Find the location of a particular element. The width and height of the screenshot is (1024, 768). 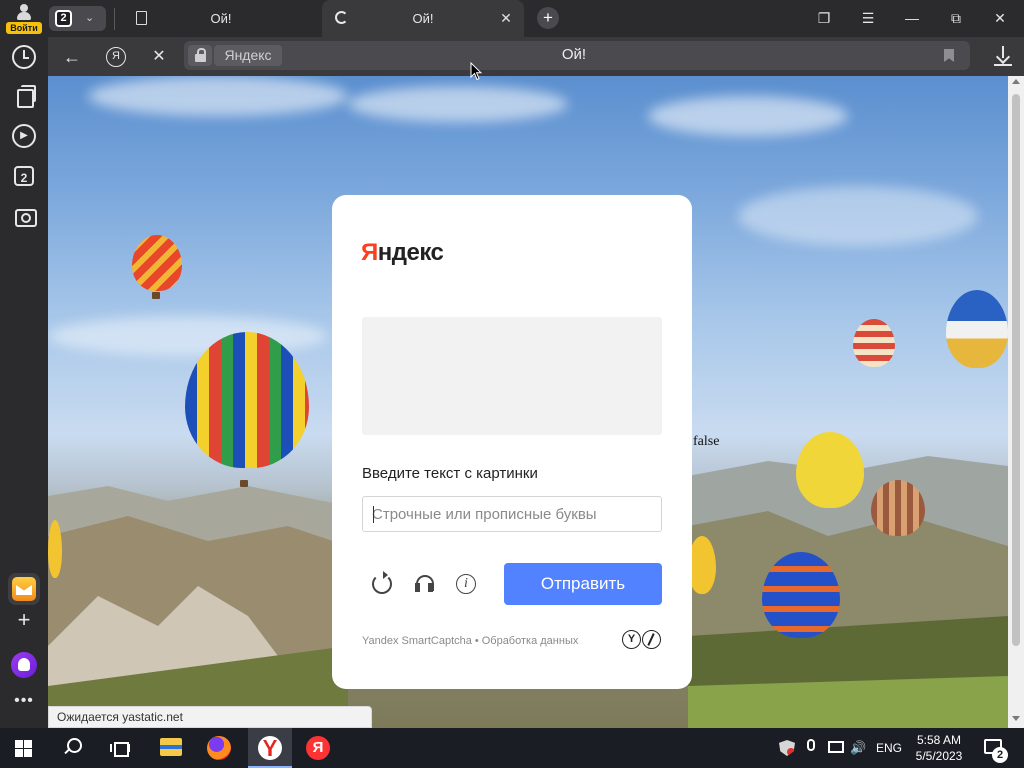

site-domain-chip: Яндекс is located at coordinates (248, 55).